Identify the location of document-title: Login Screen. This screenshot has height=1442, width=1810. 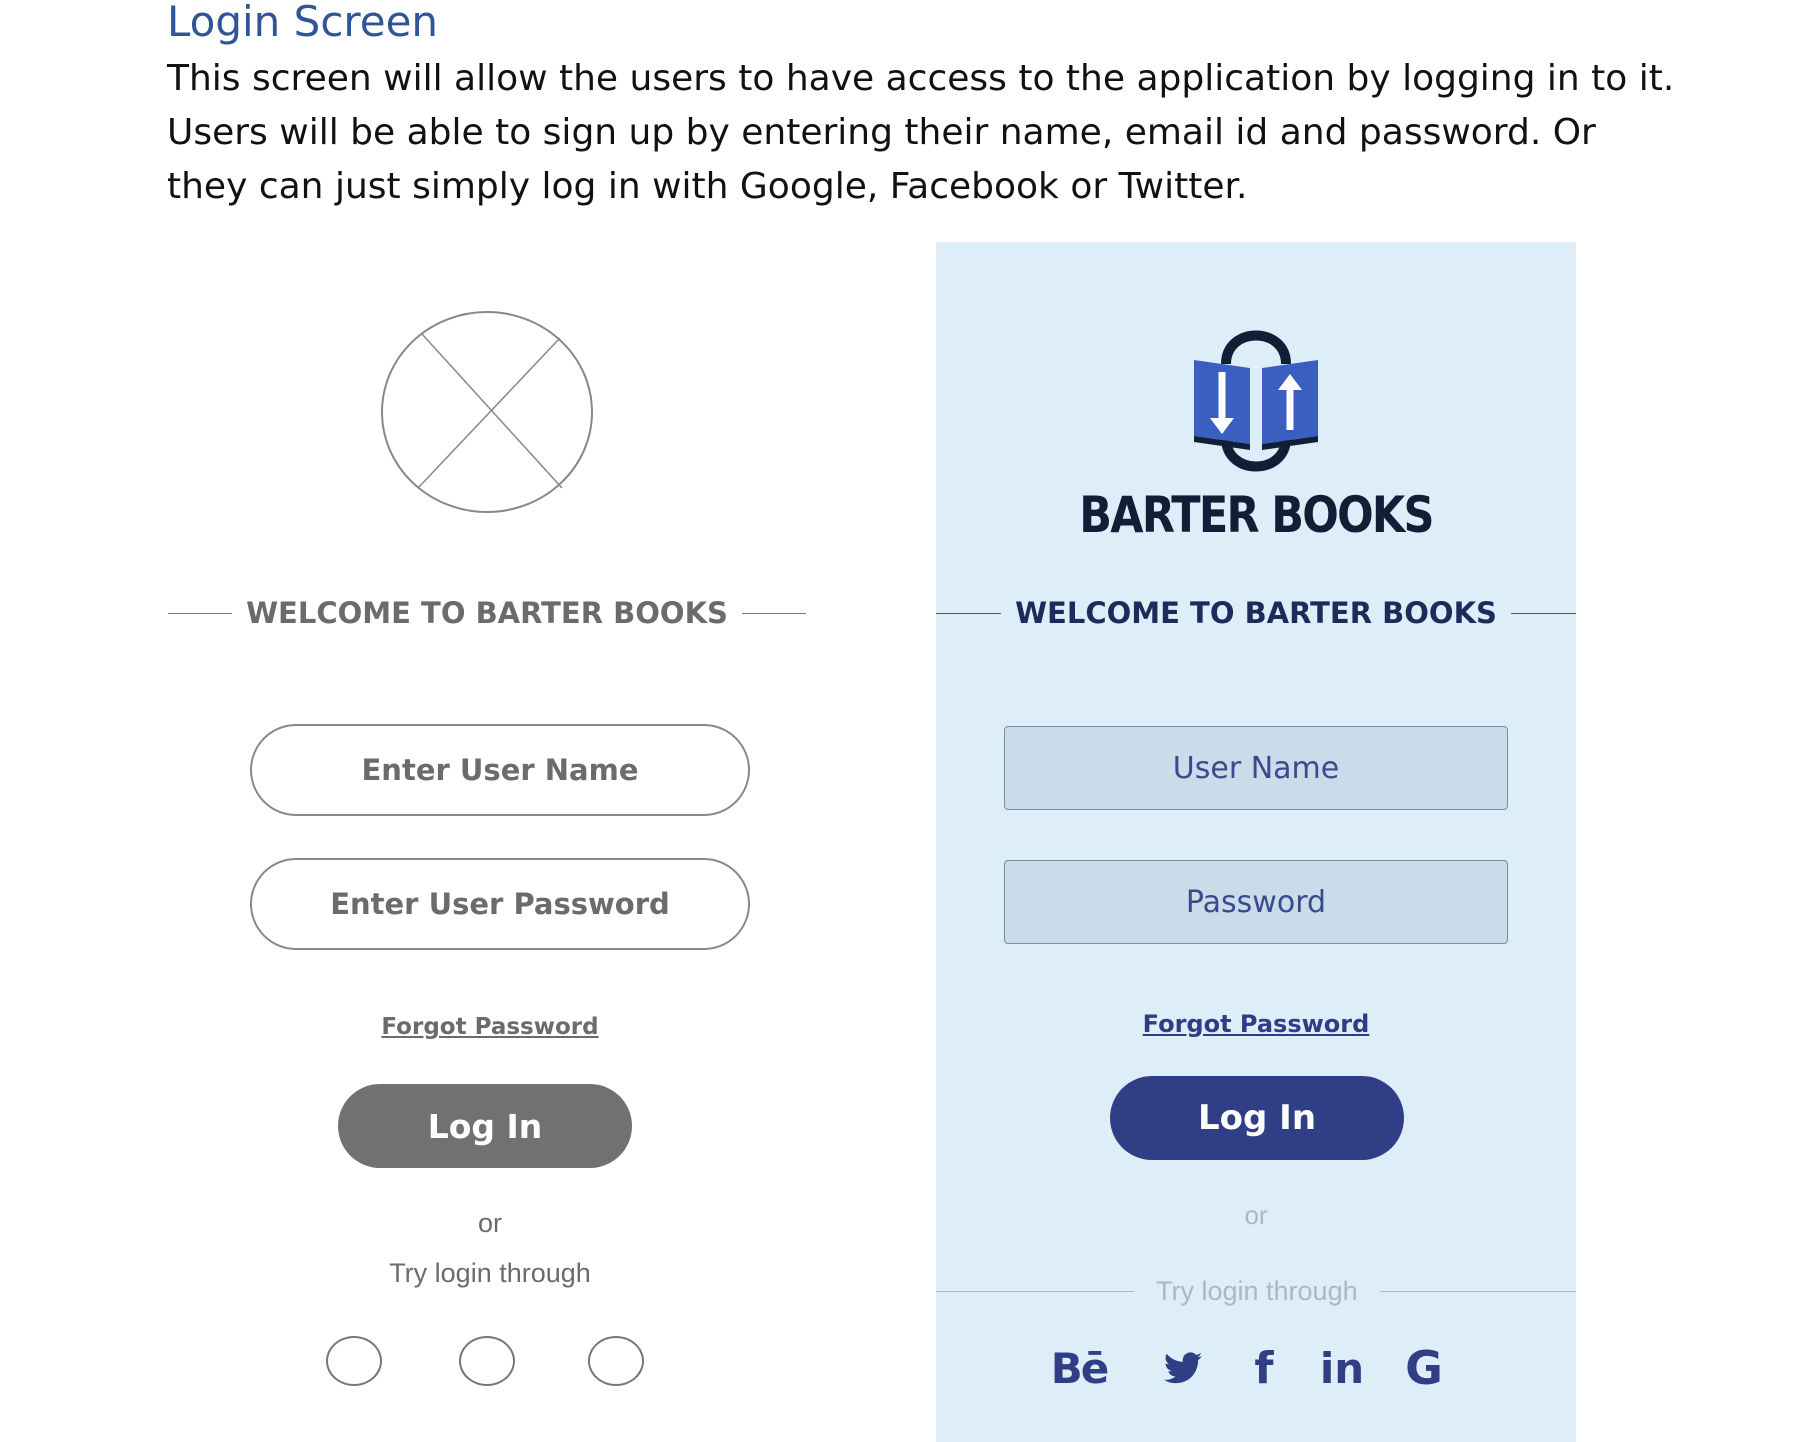
(303, 23).